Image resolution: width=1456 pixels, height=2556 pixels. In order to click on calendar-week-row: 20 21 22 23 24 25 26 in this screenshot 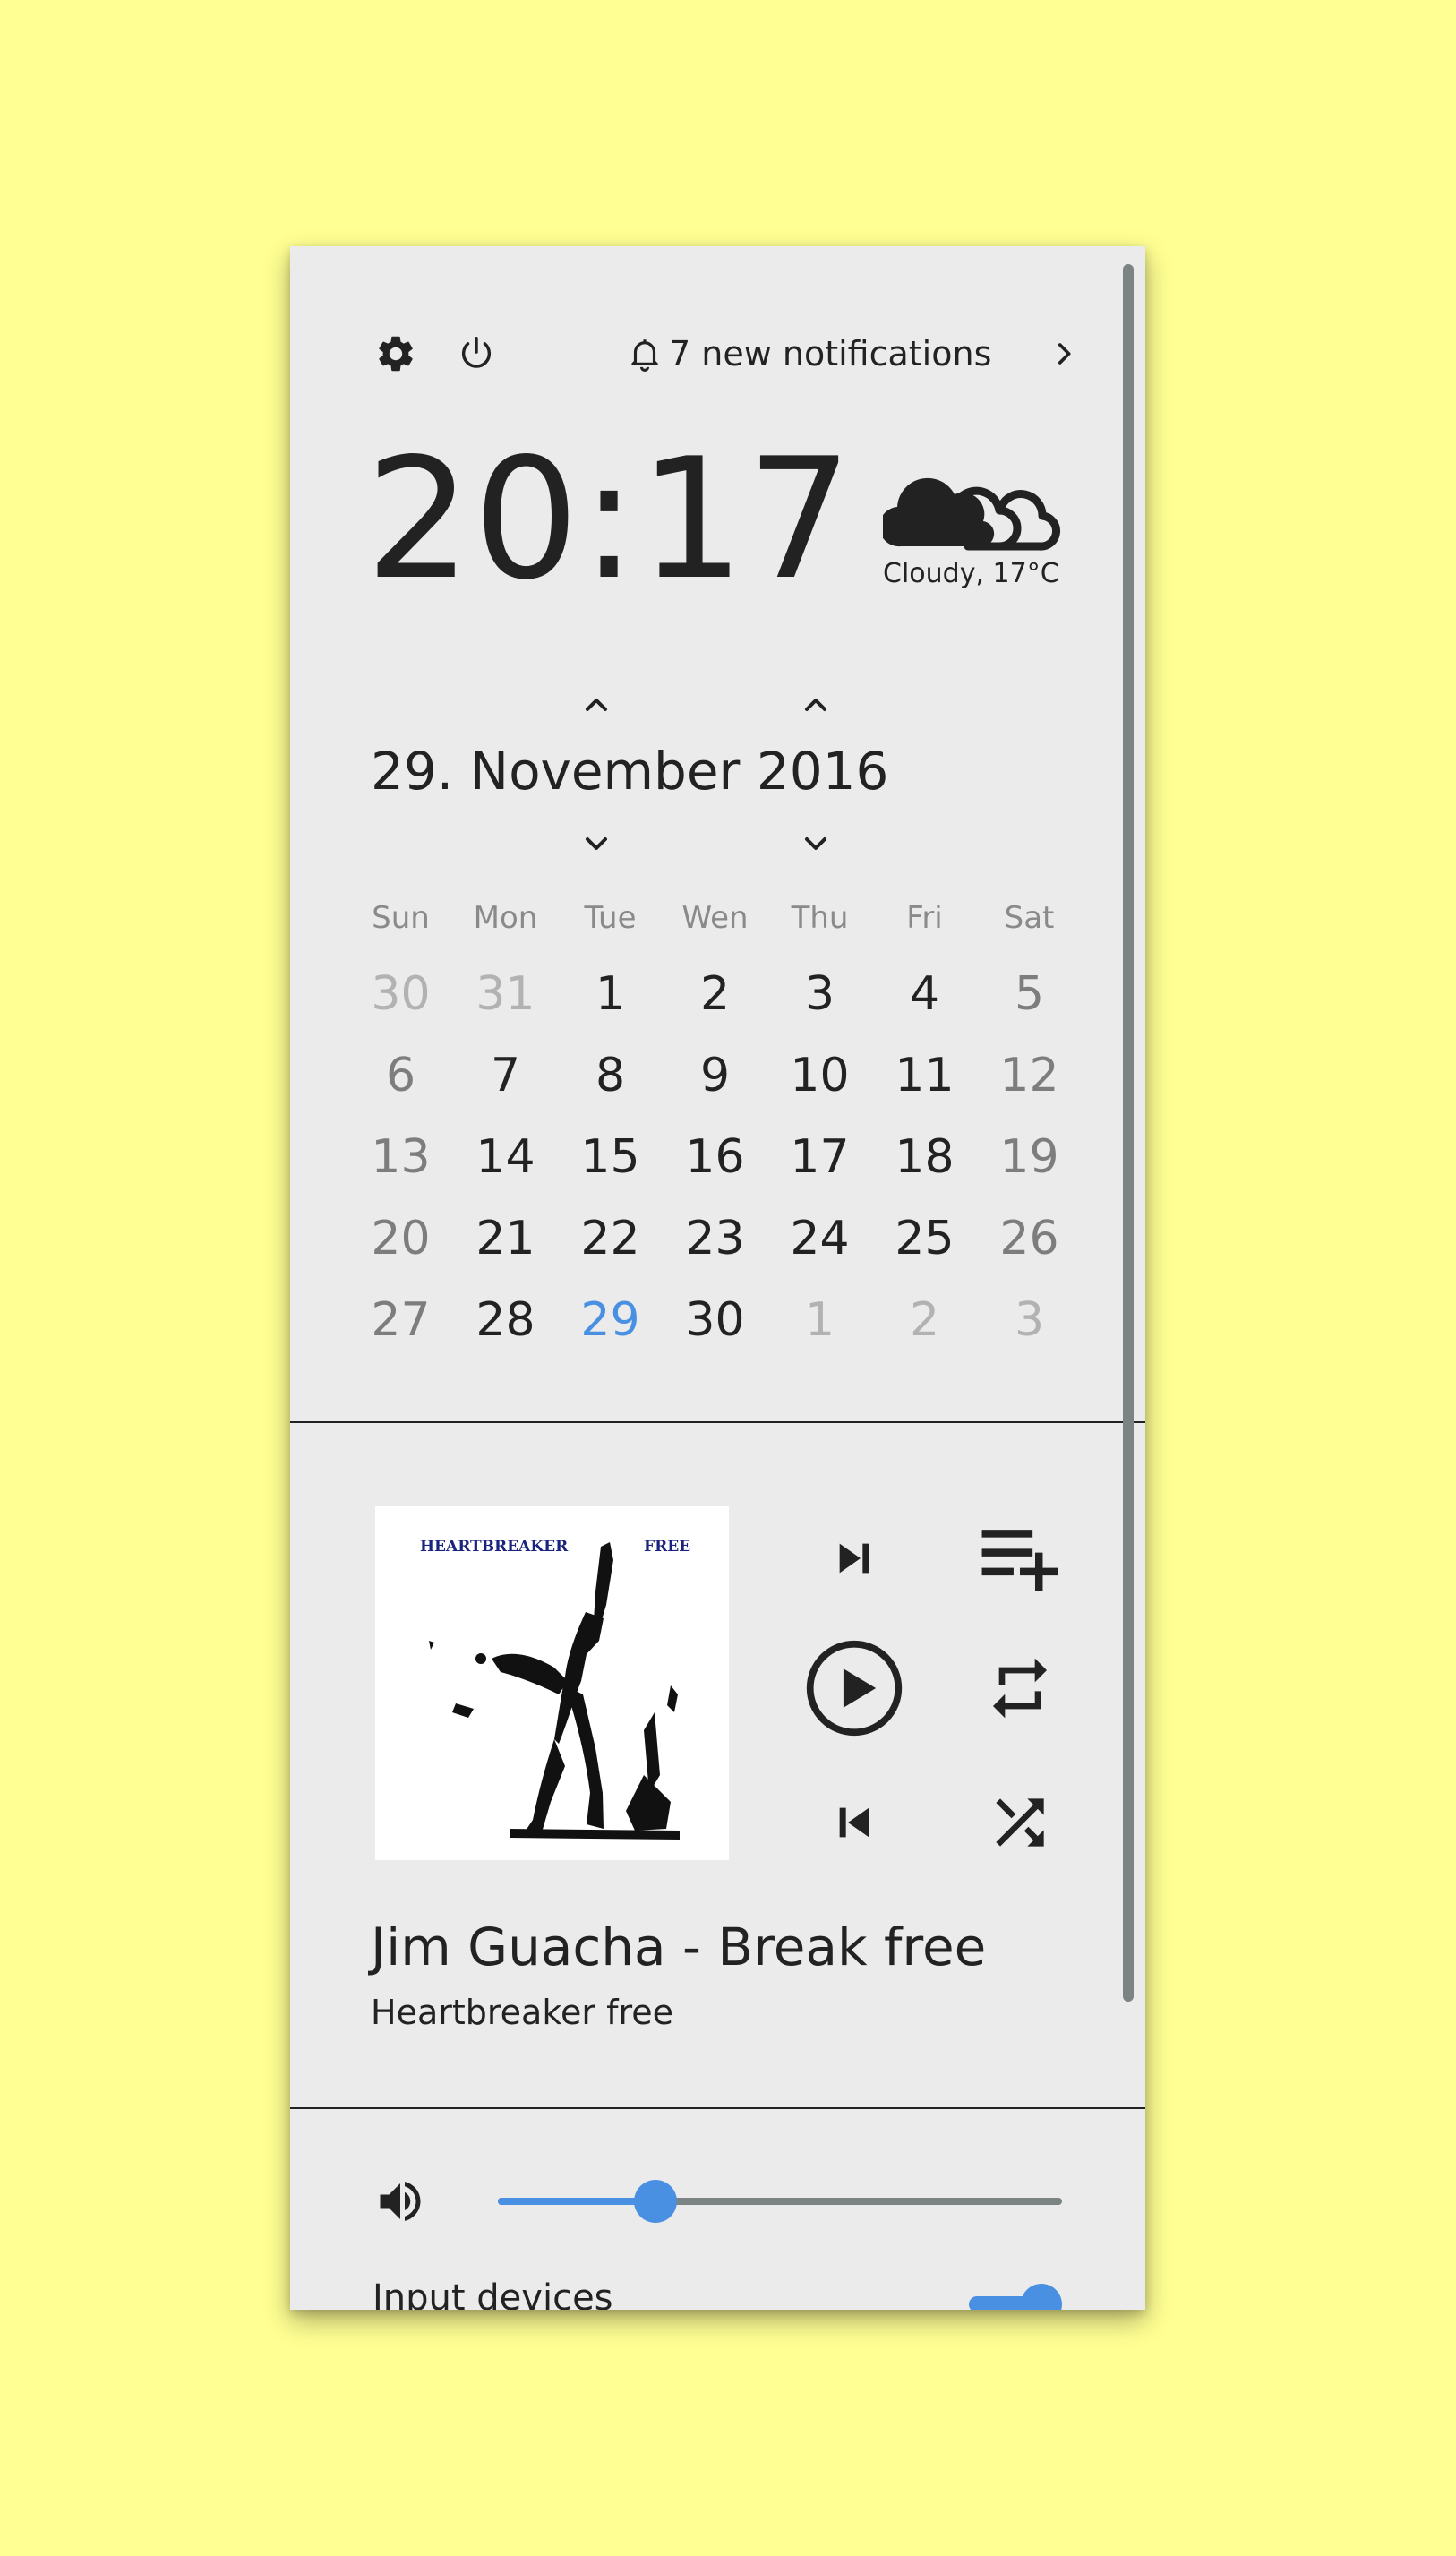, I will do `click(715, 1238)`.